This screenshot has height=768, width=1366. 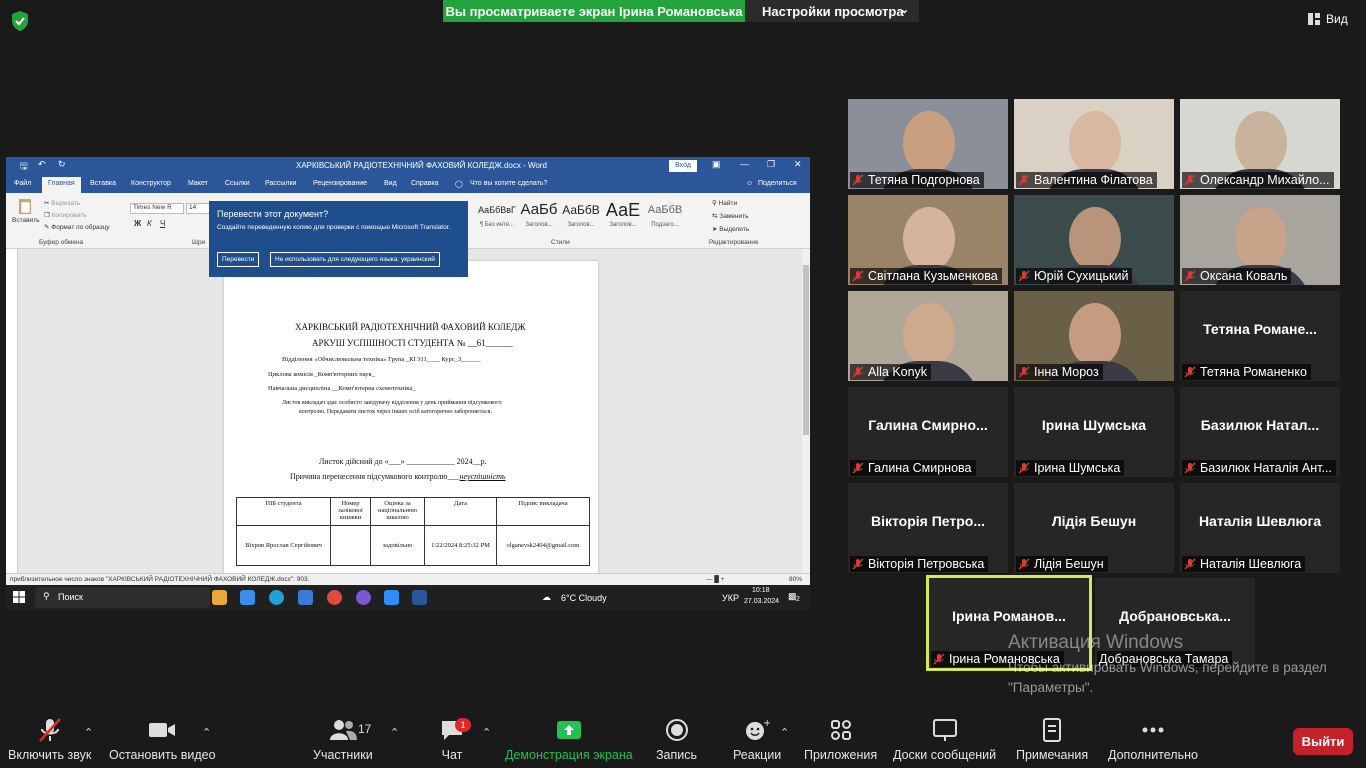 I want to click on paste-button: Вставить, so click(x=26, y=214).